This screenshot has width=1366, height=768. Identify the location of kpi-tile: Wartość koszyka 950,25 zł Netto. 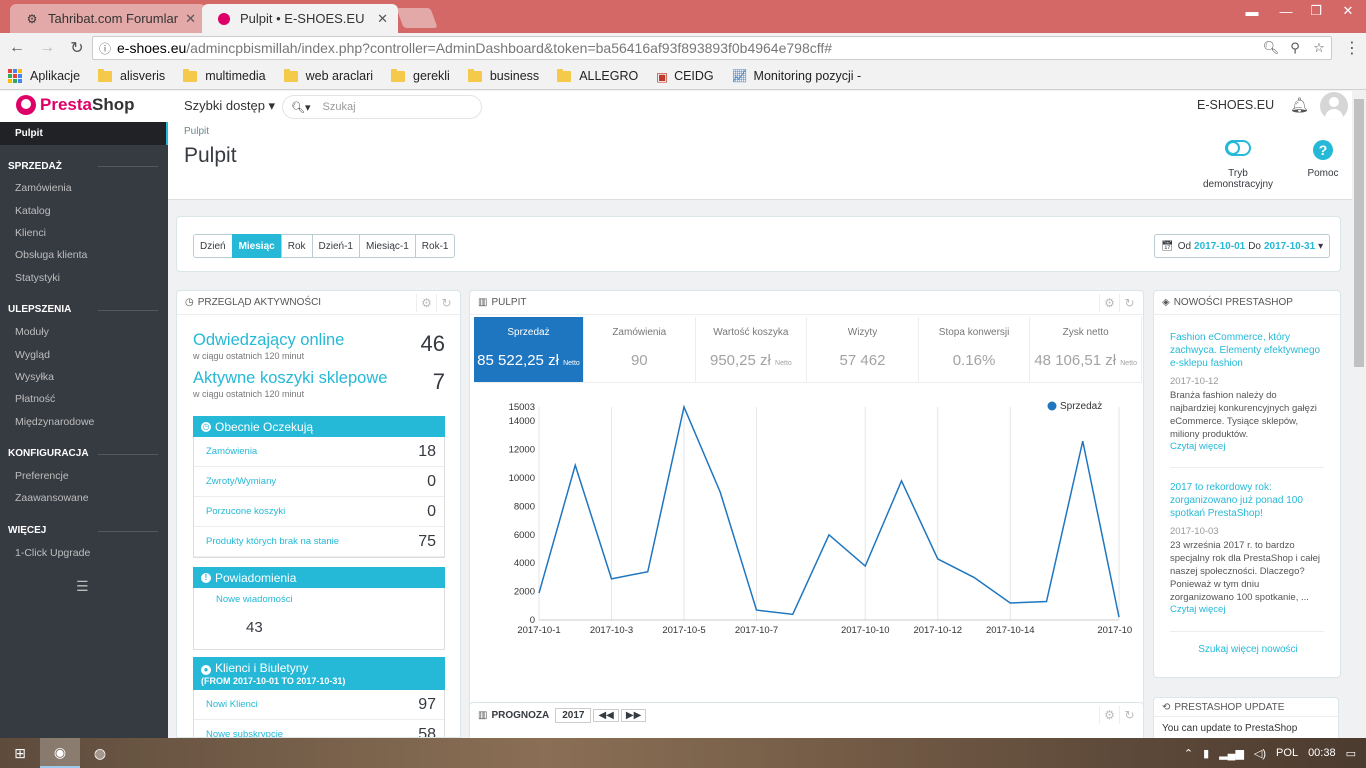
(752, 349).